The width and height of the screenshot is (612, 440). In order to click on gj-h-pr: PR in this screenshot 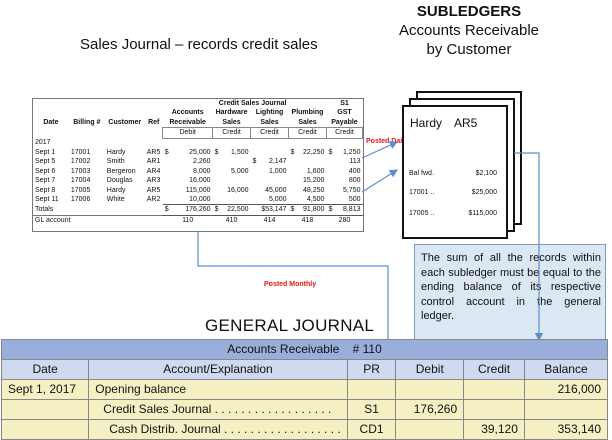, I will do `click(371, 369)`.